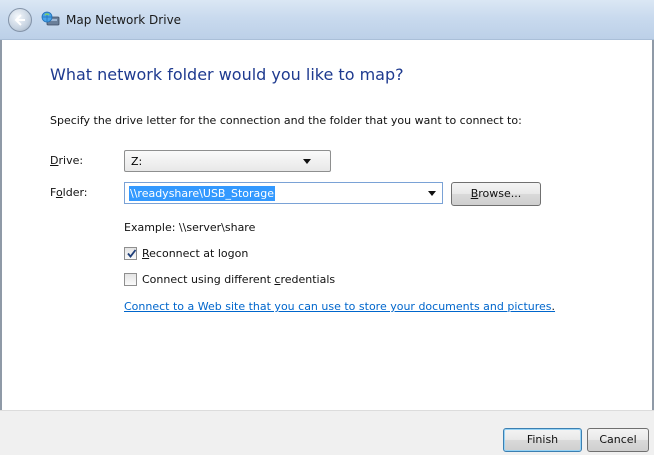 This screenshot has height=455, width=654. Describe the element at coordinates (542, 440) in the screenshot. I see `finish-button: Finish` at that location.